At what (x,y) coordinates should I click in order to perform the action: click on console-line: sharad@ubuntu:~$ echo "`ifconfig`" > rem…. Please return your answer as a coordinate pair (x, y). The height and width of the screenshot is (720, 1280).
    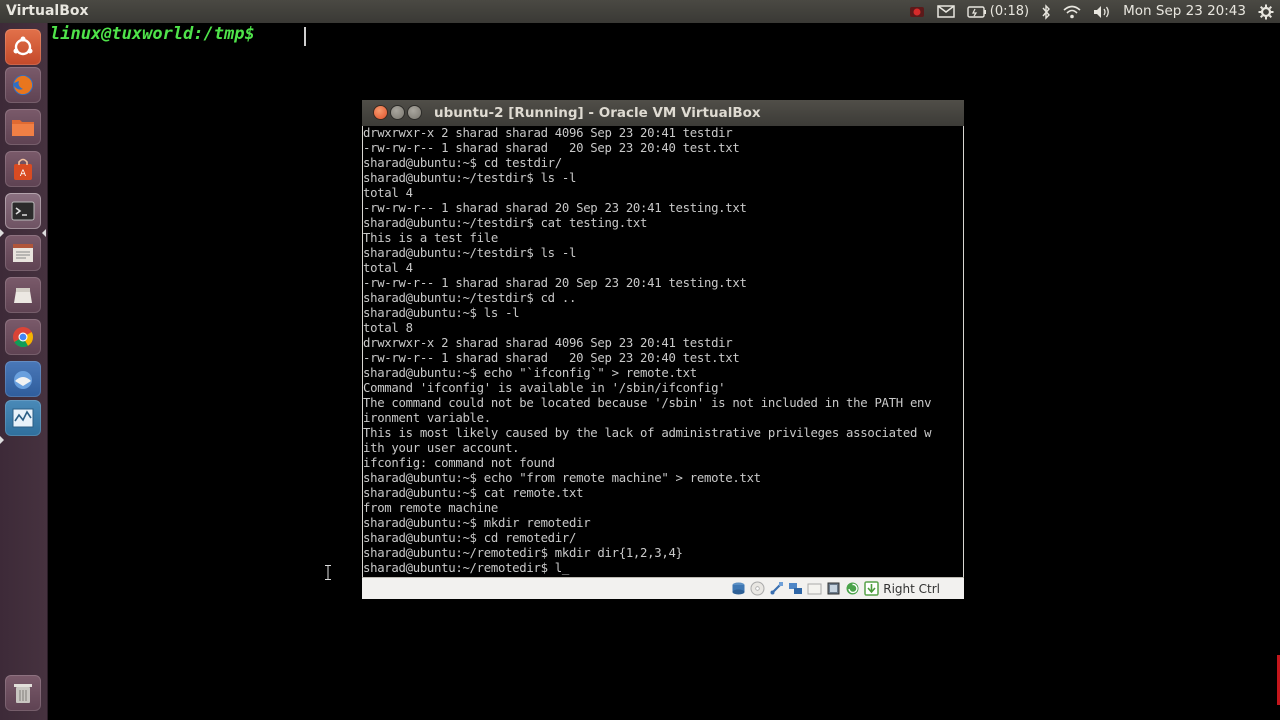
    Looking at the image, I should click on (530, 373).